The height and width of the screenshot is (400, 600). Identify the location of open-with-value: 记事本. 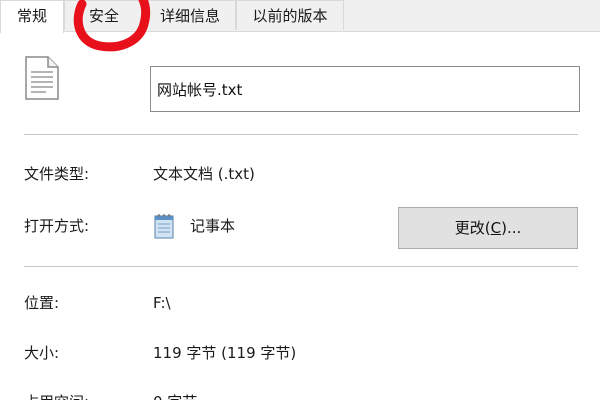
(213, 226).